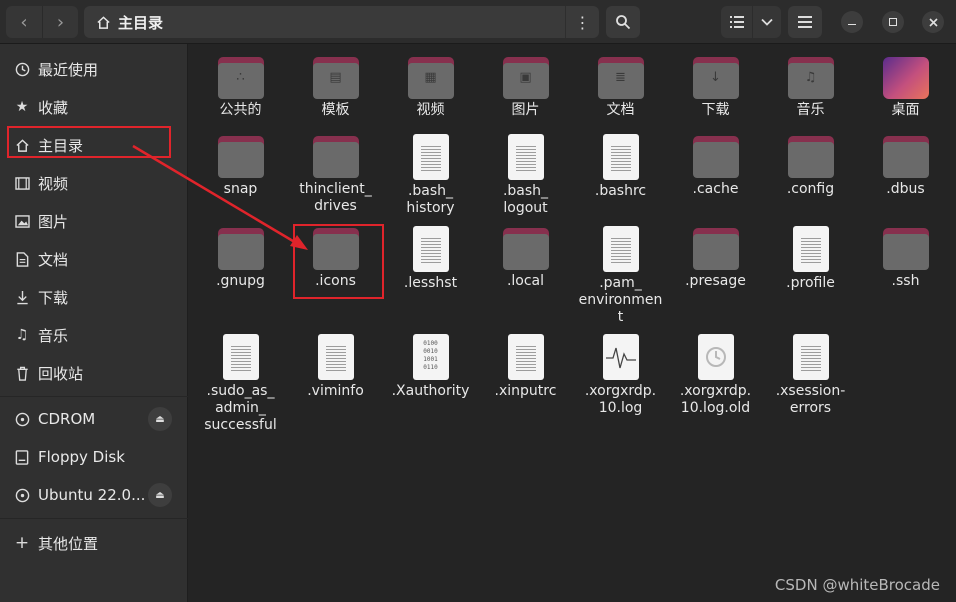 This screenshot has width=956, height=602. What do you see at coordinates (220, 197) in the screenshot?
I see `annotation-arrow` at bounding box center [220, 197].